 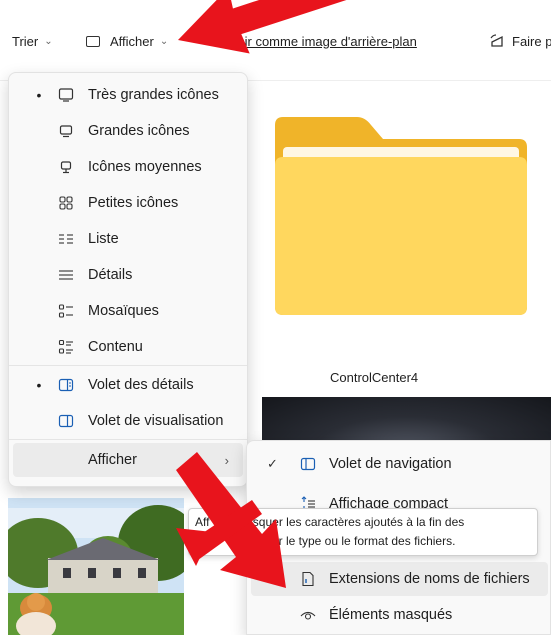 I want to click on menu-item-tiles: Mosaïques, so click(x=128, y=311).